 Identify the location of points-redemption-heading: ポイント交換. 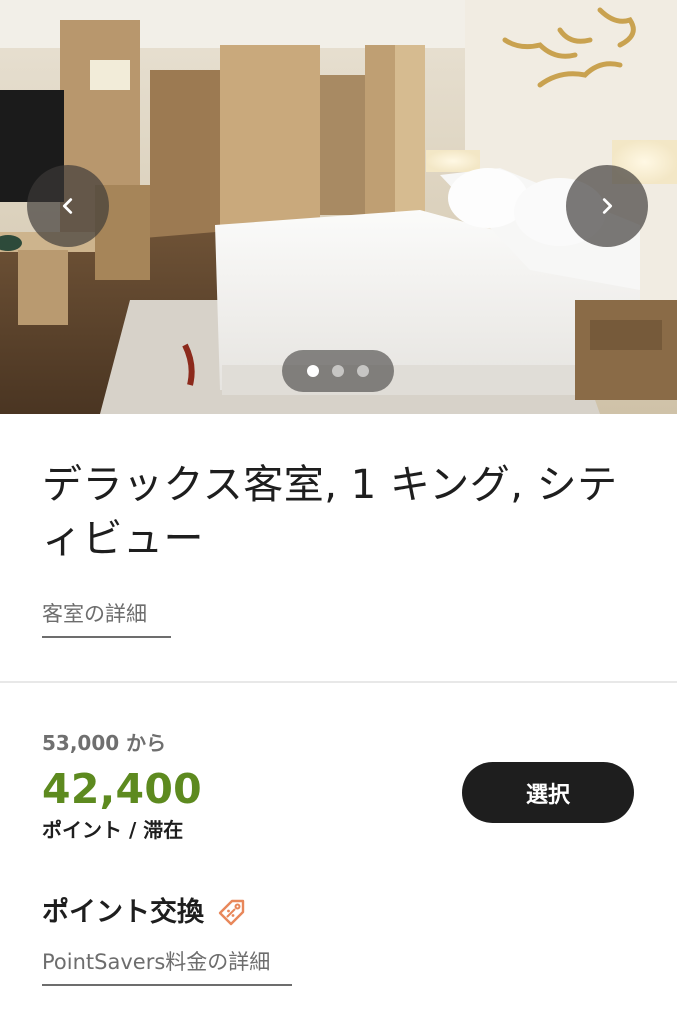
(123, 912).